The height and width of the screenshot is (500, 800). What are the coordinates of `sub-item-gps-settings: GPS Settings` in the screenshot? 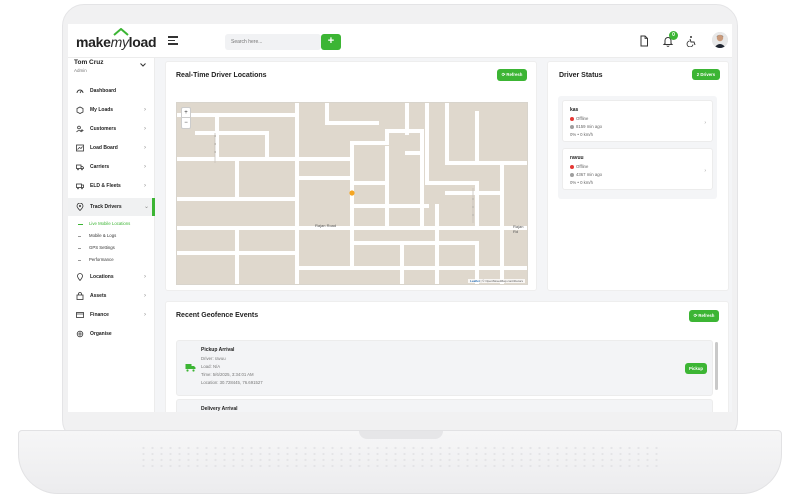 It's located at (96, 249).